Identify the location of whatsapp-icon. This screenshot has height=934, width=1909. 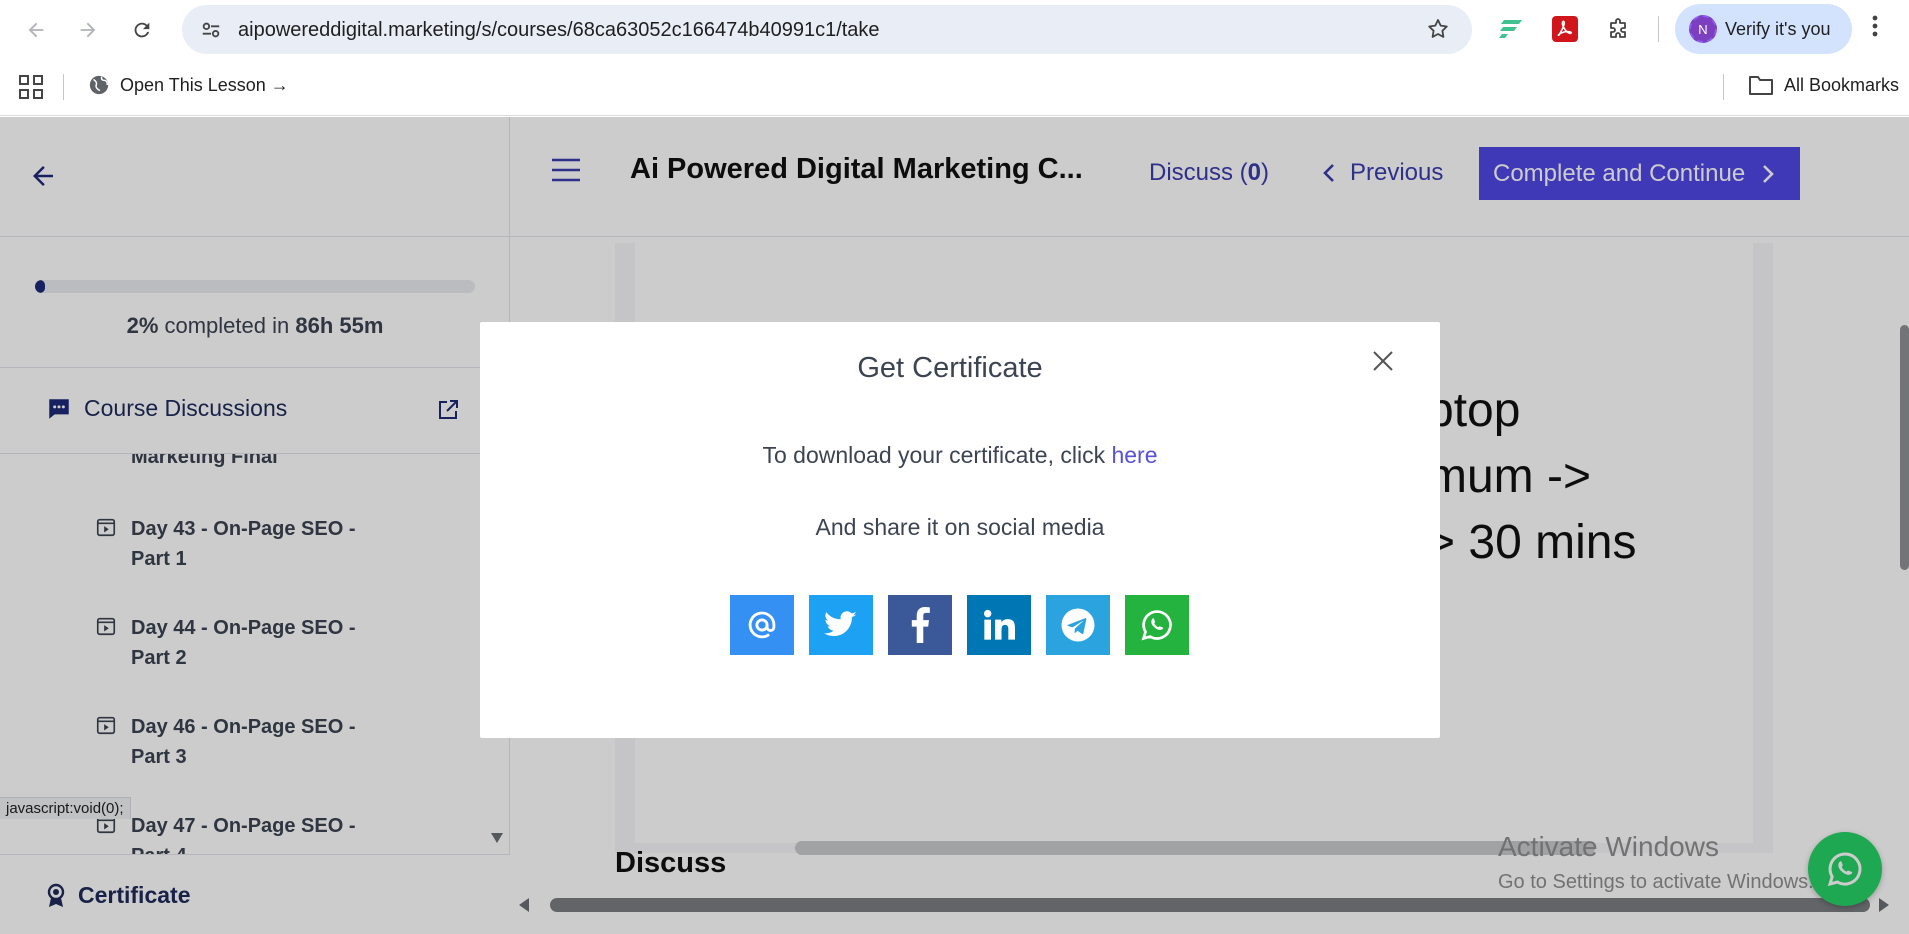
(1156, 625).